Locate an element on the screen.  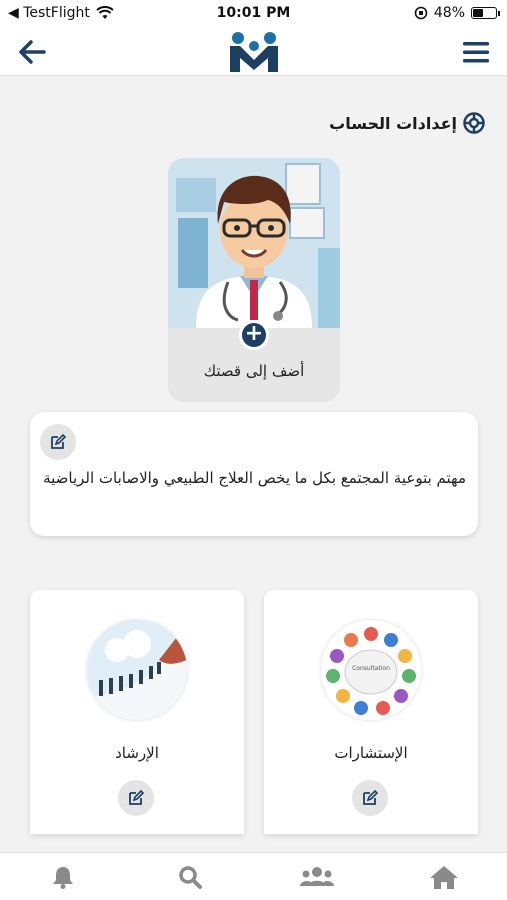
edit-guidance-button is located at coordinates (136, 798).